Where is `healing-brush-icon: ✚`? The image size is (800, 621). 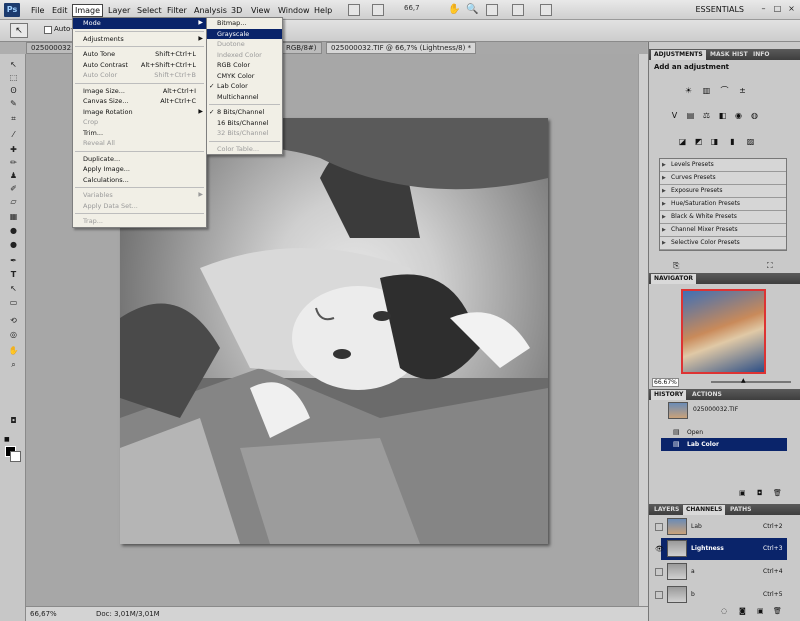 healing-brush-icon: ✚ is located at coordinates (13, 150).